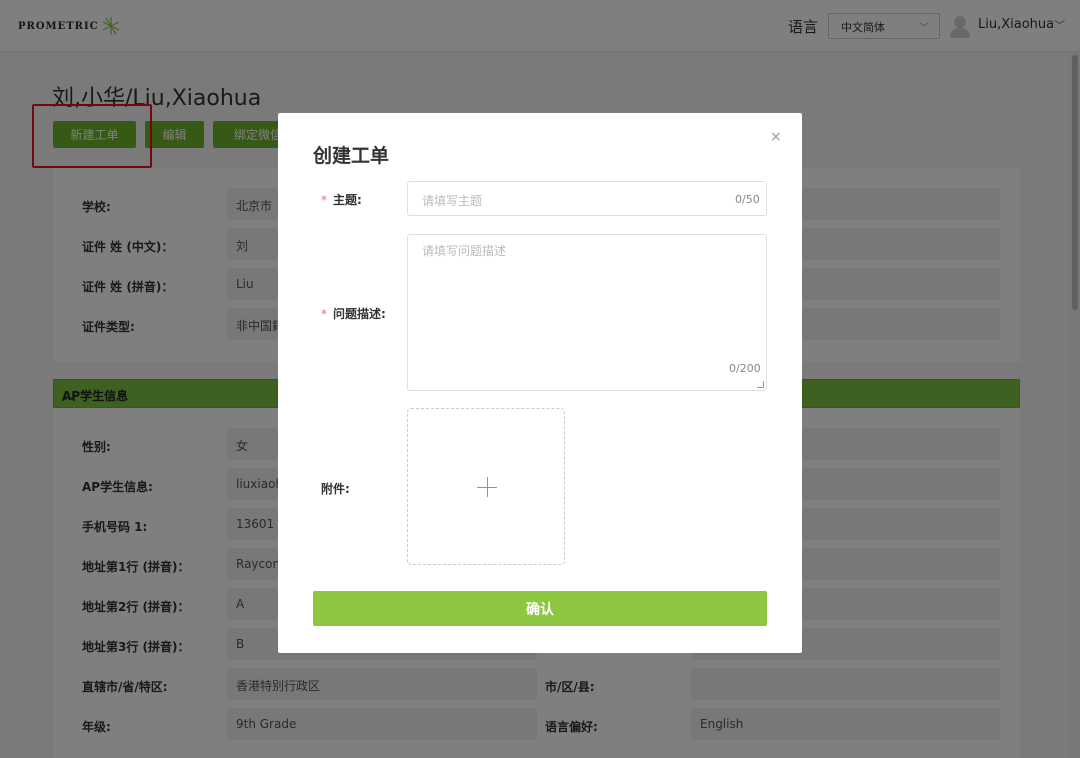 The image size is (1080, 758). Describe the element at coordinates (745, 368) in the screenshot. I see `description-char-count: 0/200` at that location.